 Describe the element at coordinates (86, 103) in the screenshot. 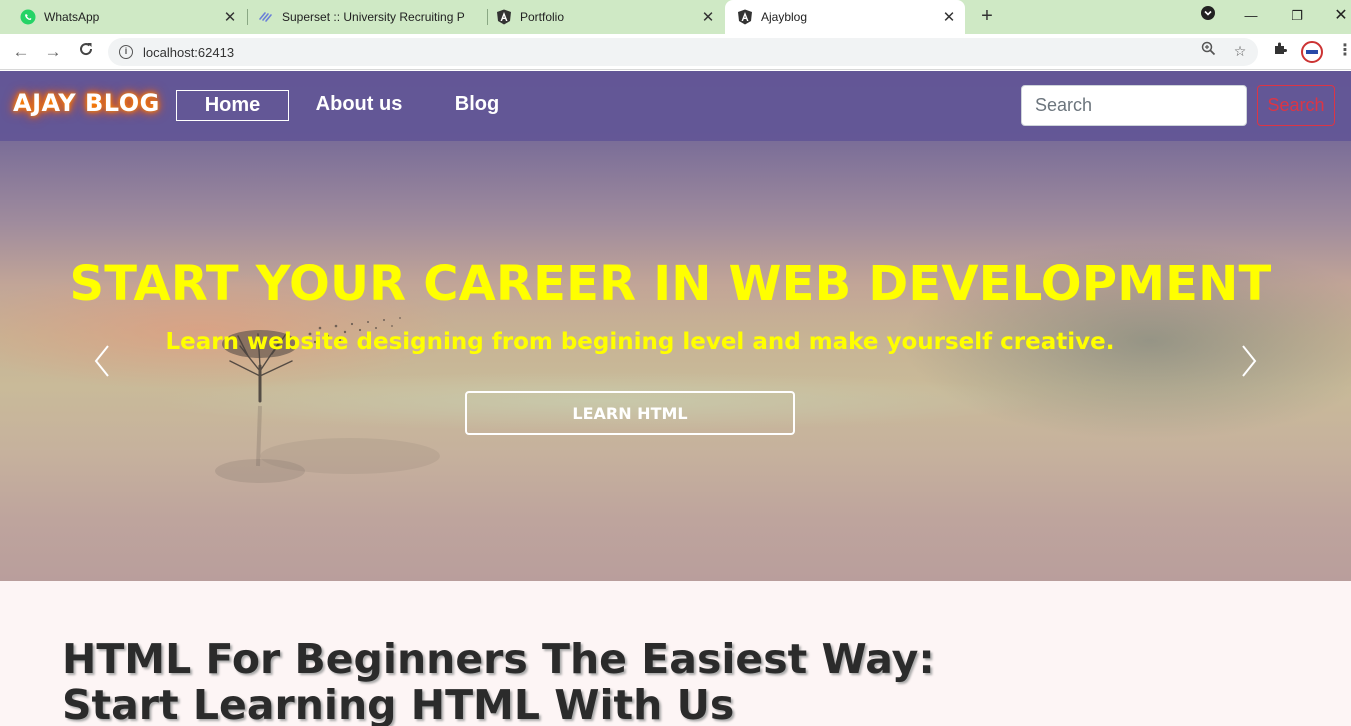

I see `site-brand-logo: AJAY BLOG` at that location.